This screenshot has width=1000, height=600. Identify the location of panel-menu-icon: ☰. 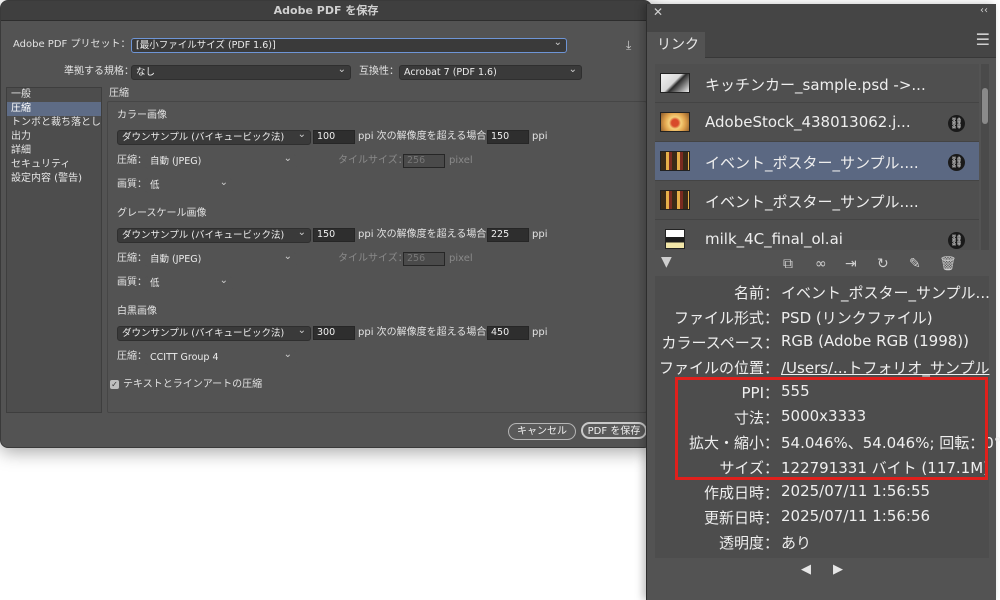
(983, 39).